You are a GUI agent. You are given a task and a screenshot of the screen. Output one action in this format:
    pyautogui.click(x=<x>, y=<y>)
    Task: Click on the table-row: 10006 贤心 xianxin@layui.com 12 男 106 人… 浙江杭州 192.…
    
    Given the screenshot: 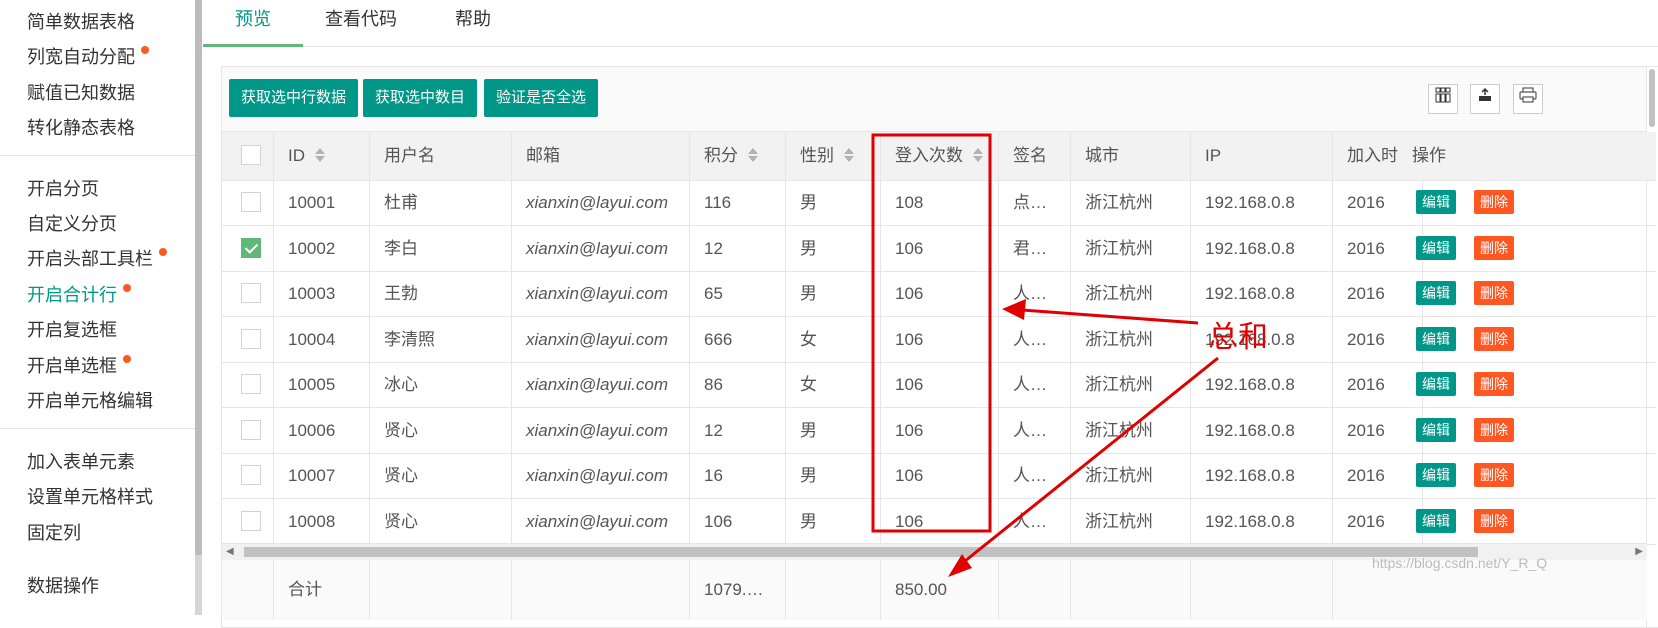 What is the action you would take?
    pyautogui.click(x=822, y=430)
    